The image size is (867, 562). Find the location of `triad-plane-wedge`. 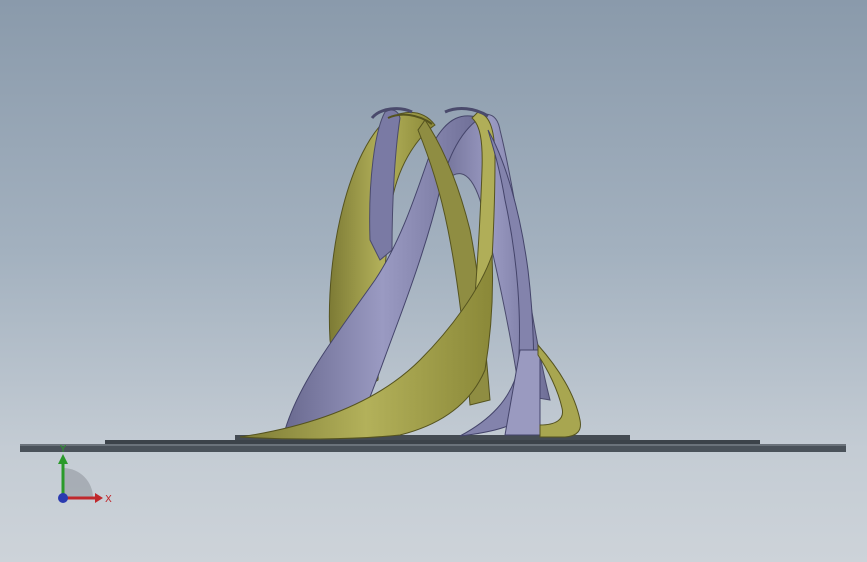

triad-plane-wedge is located at coordinates (78, 483).